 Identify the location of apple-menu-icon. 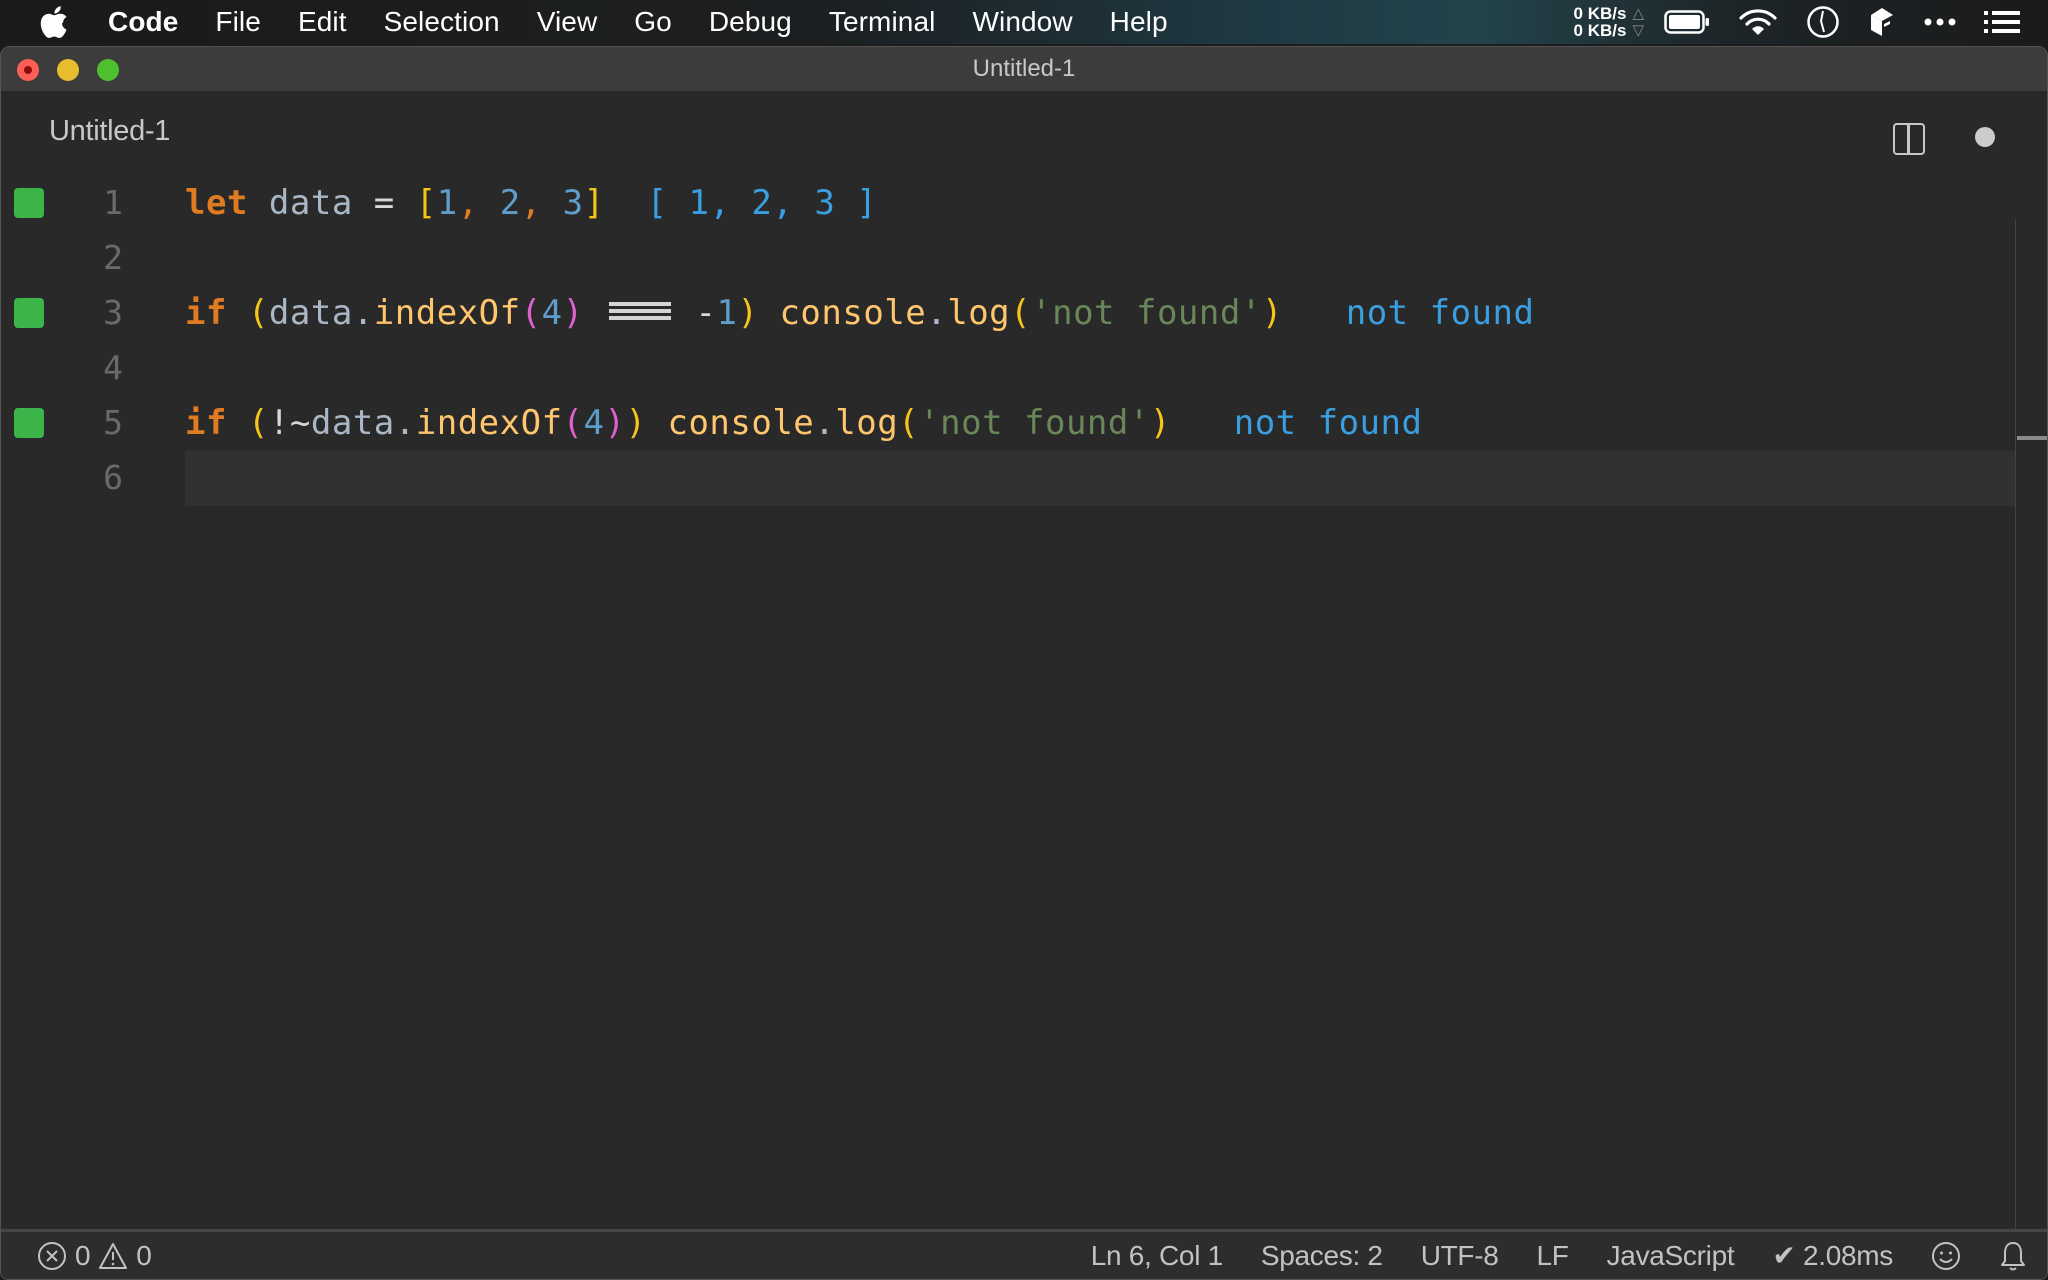
(60, 22).